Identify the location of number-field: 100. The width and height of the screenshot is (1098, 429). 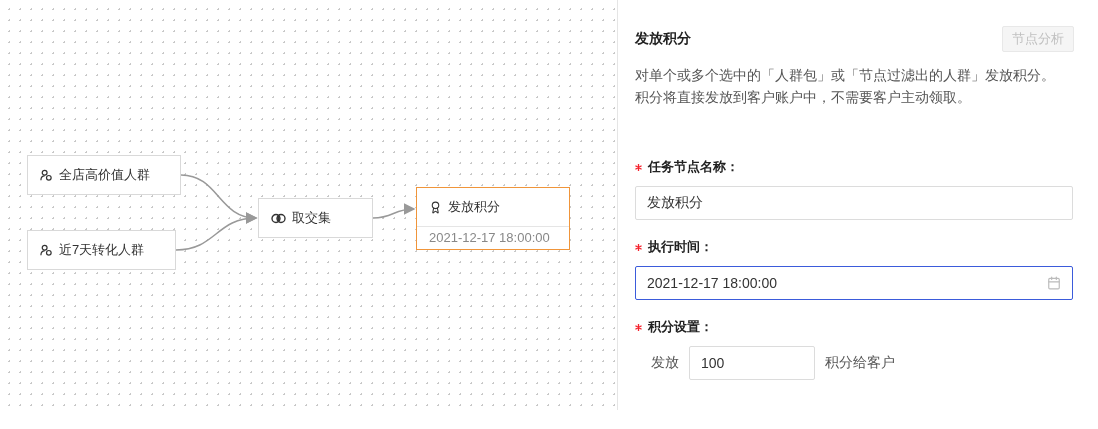
(752, 363).